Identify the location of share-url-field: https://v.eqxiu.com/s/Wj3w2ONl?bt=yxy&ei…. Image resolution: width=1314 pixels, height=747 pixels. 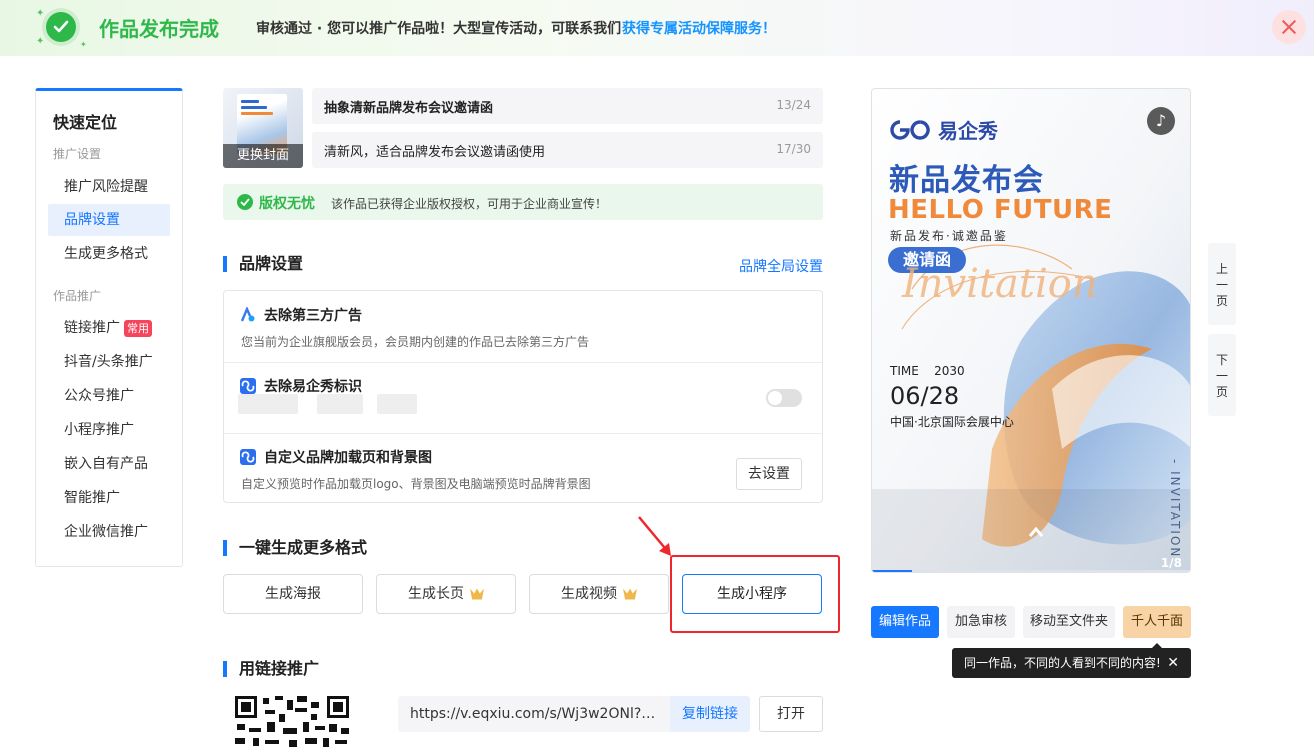
(574, 714).